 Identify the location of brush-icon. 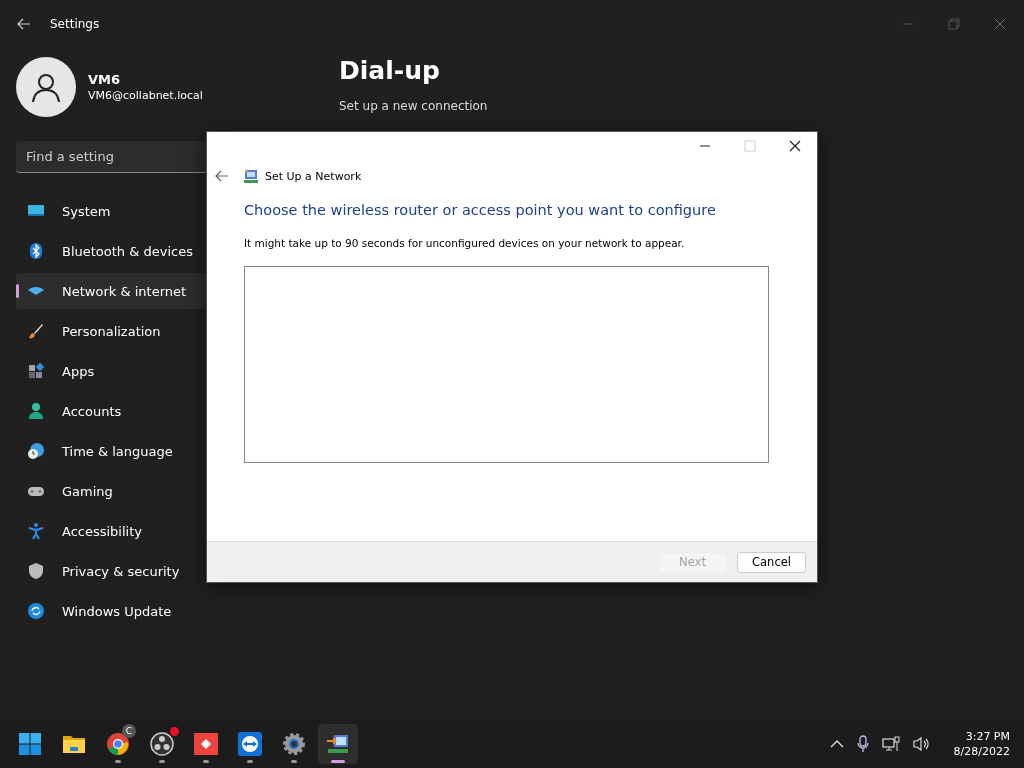
(36, 331).